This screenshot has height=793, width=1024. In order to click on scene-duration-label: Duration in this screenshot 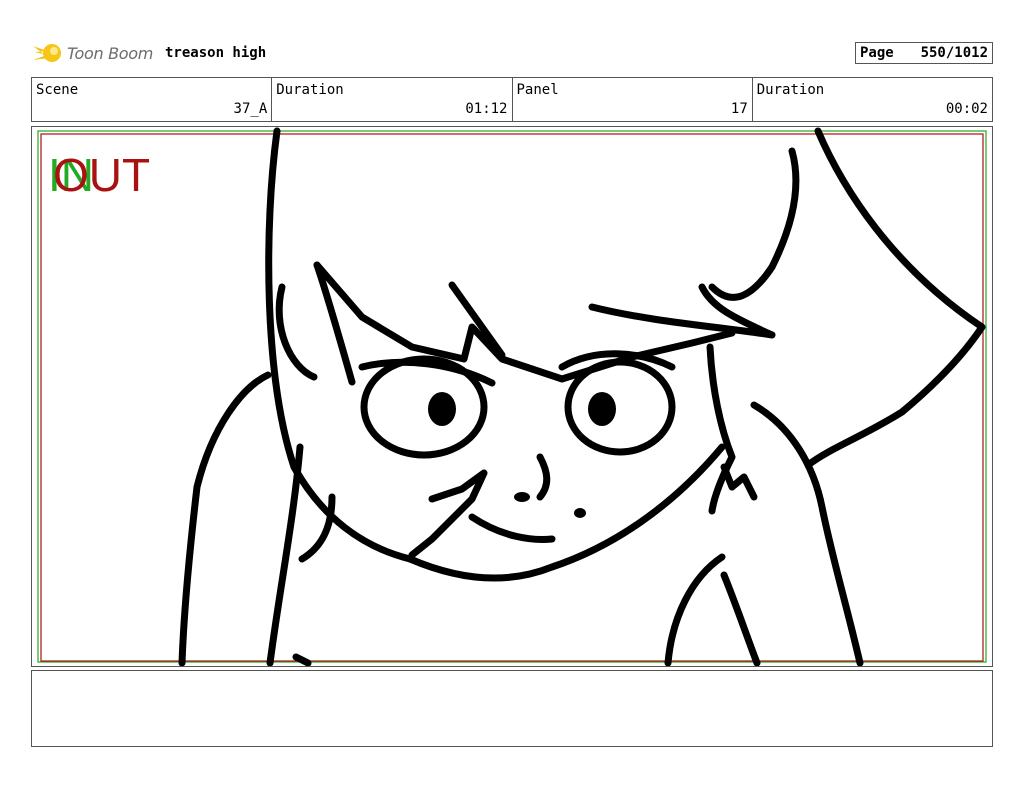, I will do `click(310, 90)`.